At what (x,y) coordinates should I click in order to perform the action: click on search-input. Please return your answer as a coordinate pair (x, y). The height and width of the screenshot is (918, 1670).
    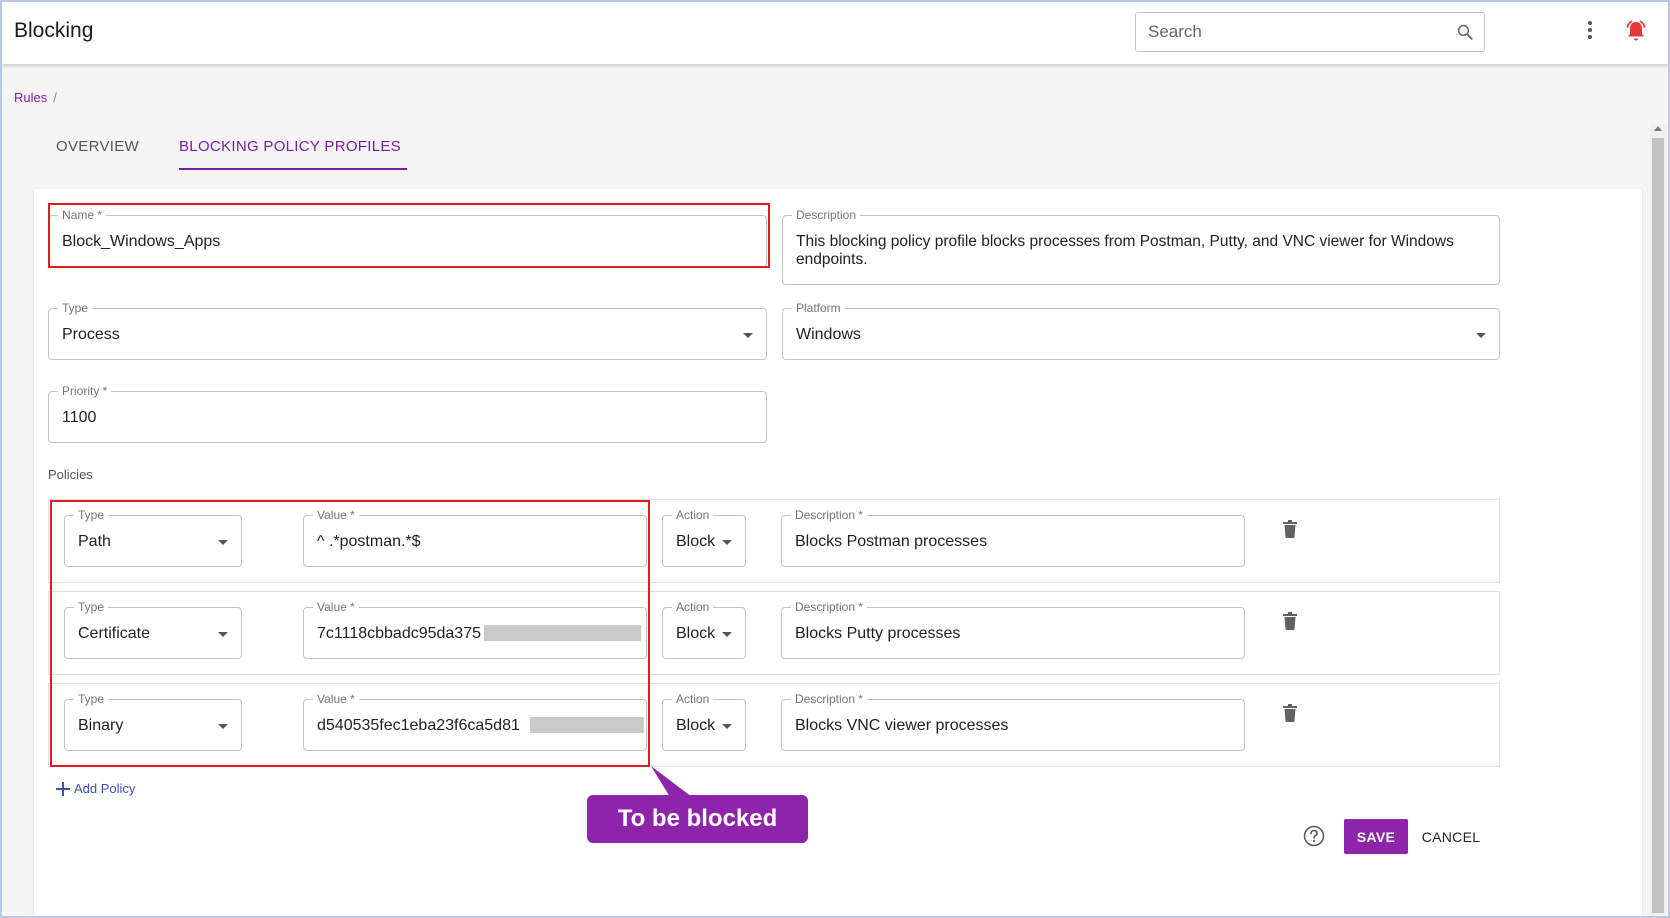
    Looking at the image, I should click on (1298, 32).